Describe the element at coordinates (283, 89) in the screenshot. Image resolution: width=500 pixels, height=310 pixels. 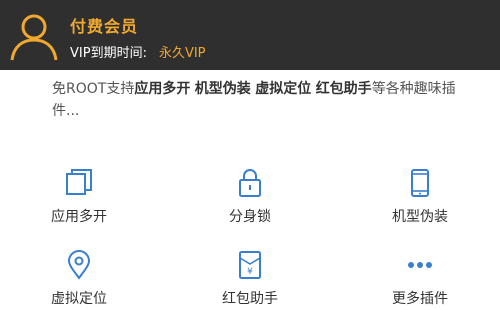
I see `description-feature: 虚拟定位` at that location.